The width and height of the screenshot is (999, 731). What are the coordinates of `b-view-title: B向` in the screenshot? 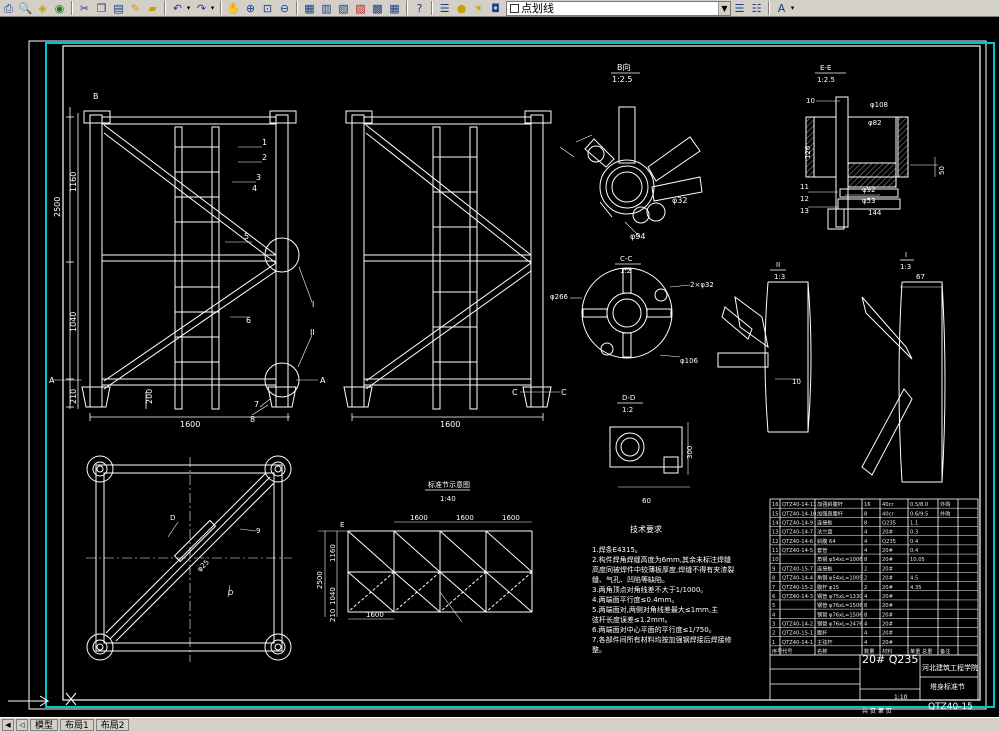 It's located at (624, 67).